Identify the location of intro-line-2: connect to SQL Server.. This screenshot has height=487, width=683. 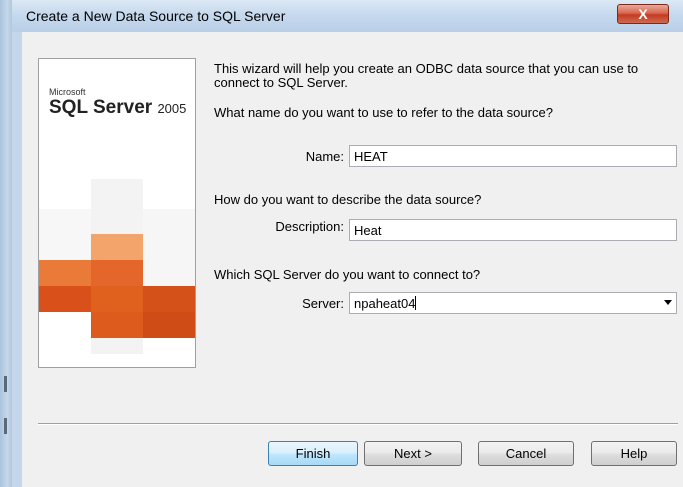
(281, 82).